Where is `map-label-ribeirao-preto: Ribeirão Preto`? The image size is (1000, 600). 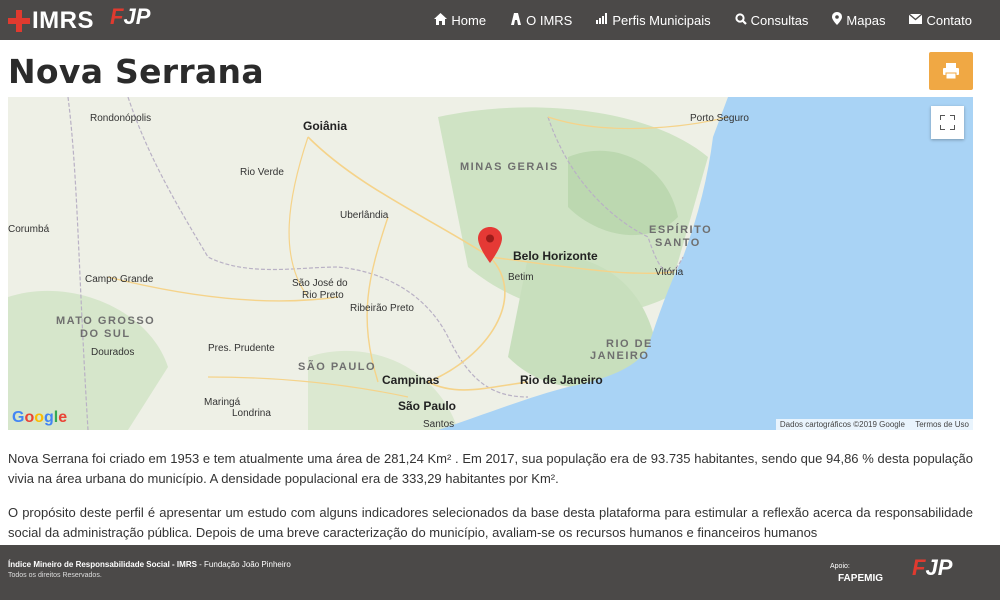 map-label-ribeirao-preto: Ribeirão Preto is located at coordinates (382, 308).